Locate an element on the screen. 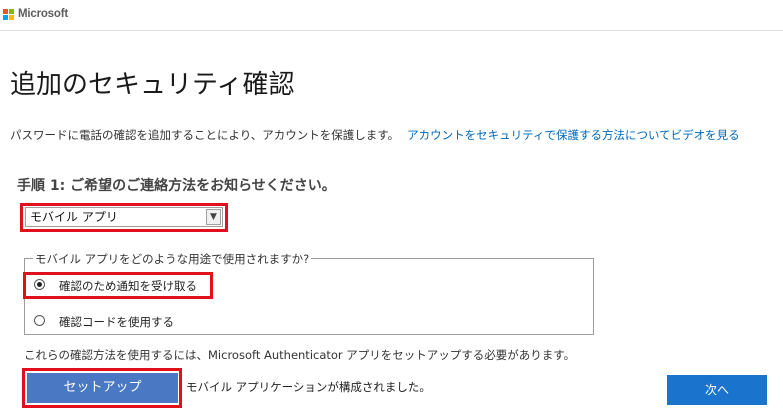  video-help-link: アカウントをセキュリティで保護する方法についてビデオを見る is located at coordinates (573, 135).